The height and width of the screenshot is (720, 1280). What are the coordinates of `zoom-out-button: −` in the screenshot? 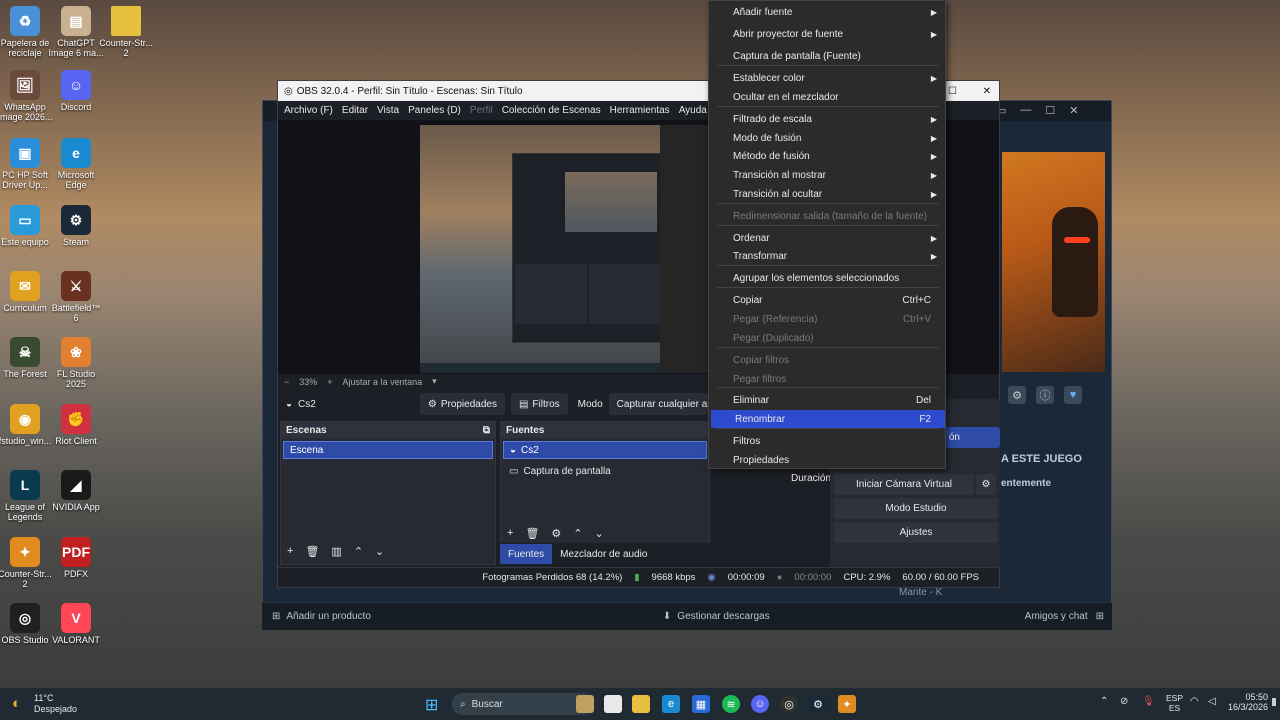 It's located at (286, 382).